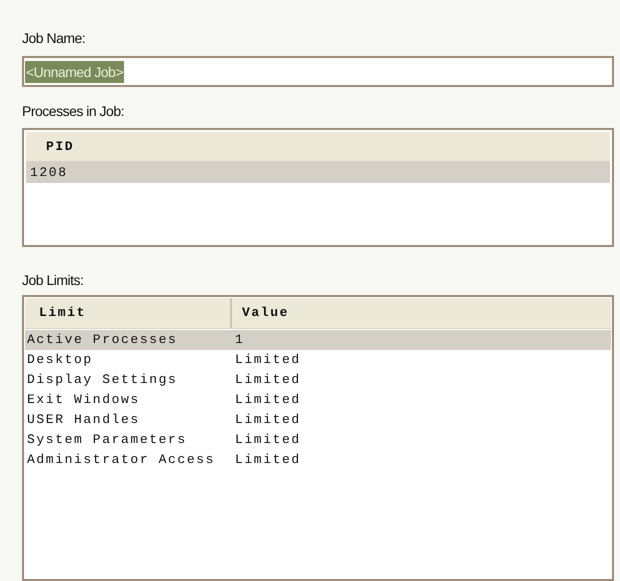 This screenshot has width=620, height=581. What do you see at coordinates (48, 173) in the screenshot?
I see `list-cell-text: 1208` at bounding box center [48, 173].